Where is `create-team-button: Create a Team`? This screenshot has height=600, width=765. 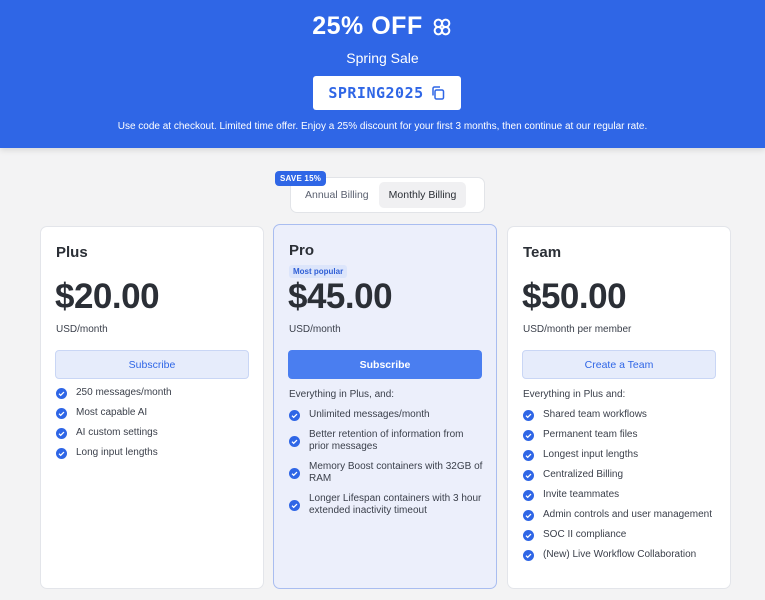
create-team-button: Create a Team is located at coordinates (619, 364).